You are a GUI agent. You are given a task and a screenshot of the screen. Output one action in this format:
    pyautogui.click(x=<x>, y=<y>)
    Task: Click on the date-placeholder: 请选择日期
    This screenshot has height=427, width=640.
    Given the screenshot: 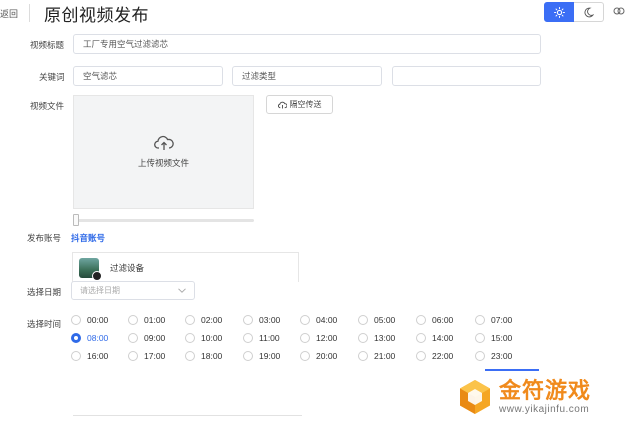 What is the action you would take?
    pyautogui.click(x=100, y=290)
    